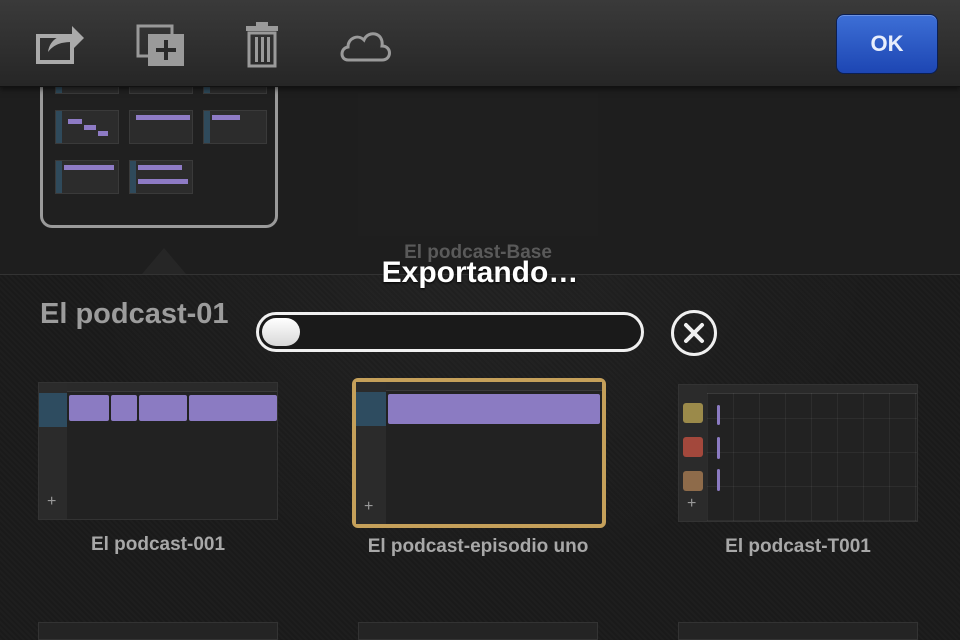  I want to click on project-name: El podcast-T001, so click(798, 546).